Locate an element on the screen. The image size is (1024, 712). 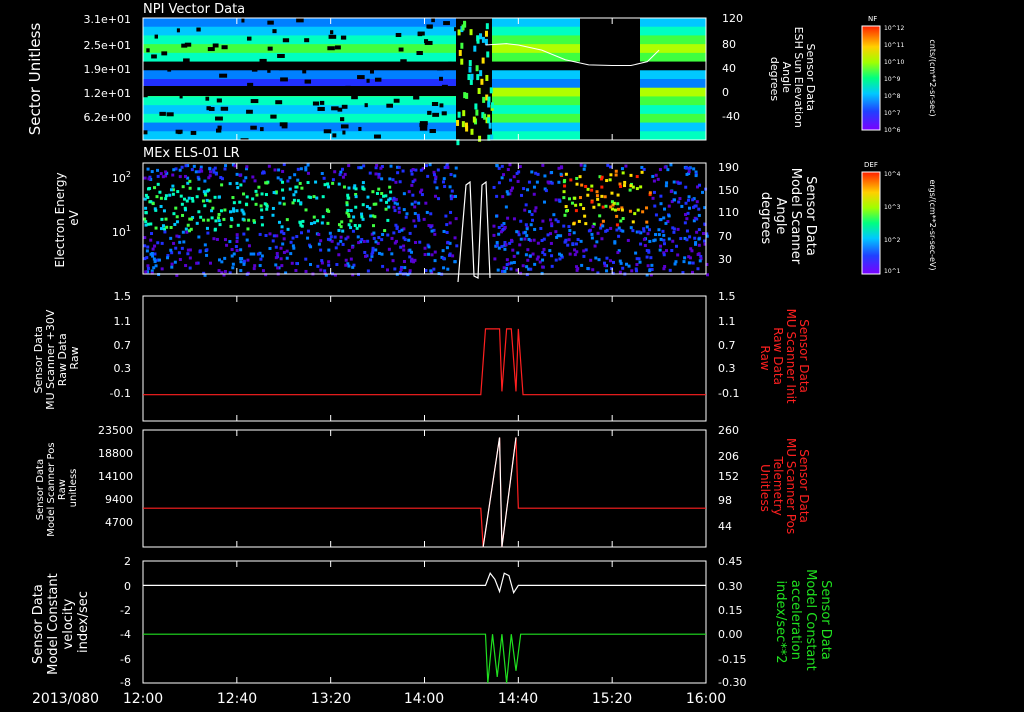
y-tick: 1.9e+01 is located at coordinates (107, 69).